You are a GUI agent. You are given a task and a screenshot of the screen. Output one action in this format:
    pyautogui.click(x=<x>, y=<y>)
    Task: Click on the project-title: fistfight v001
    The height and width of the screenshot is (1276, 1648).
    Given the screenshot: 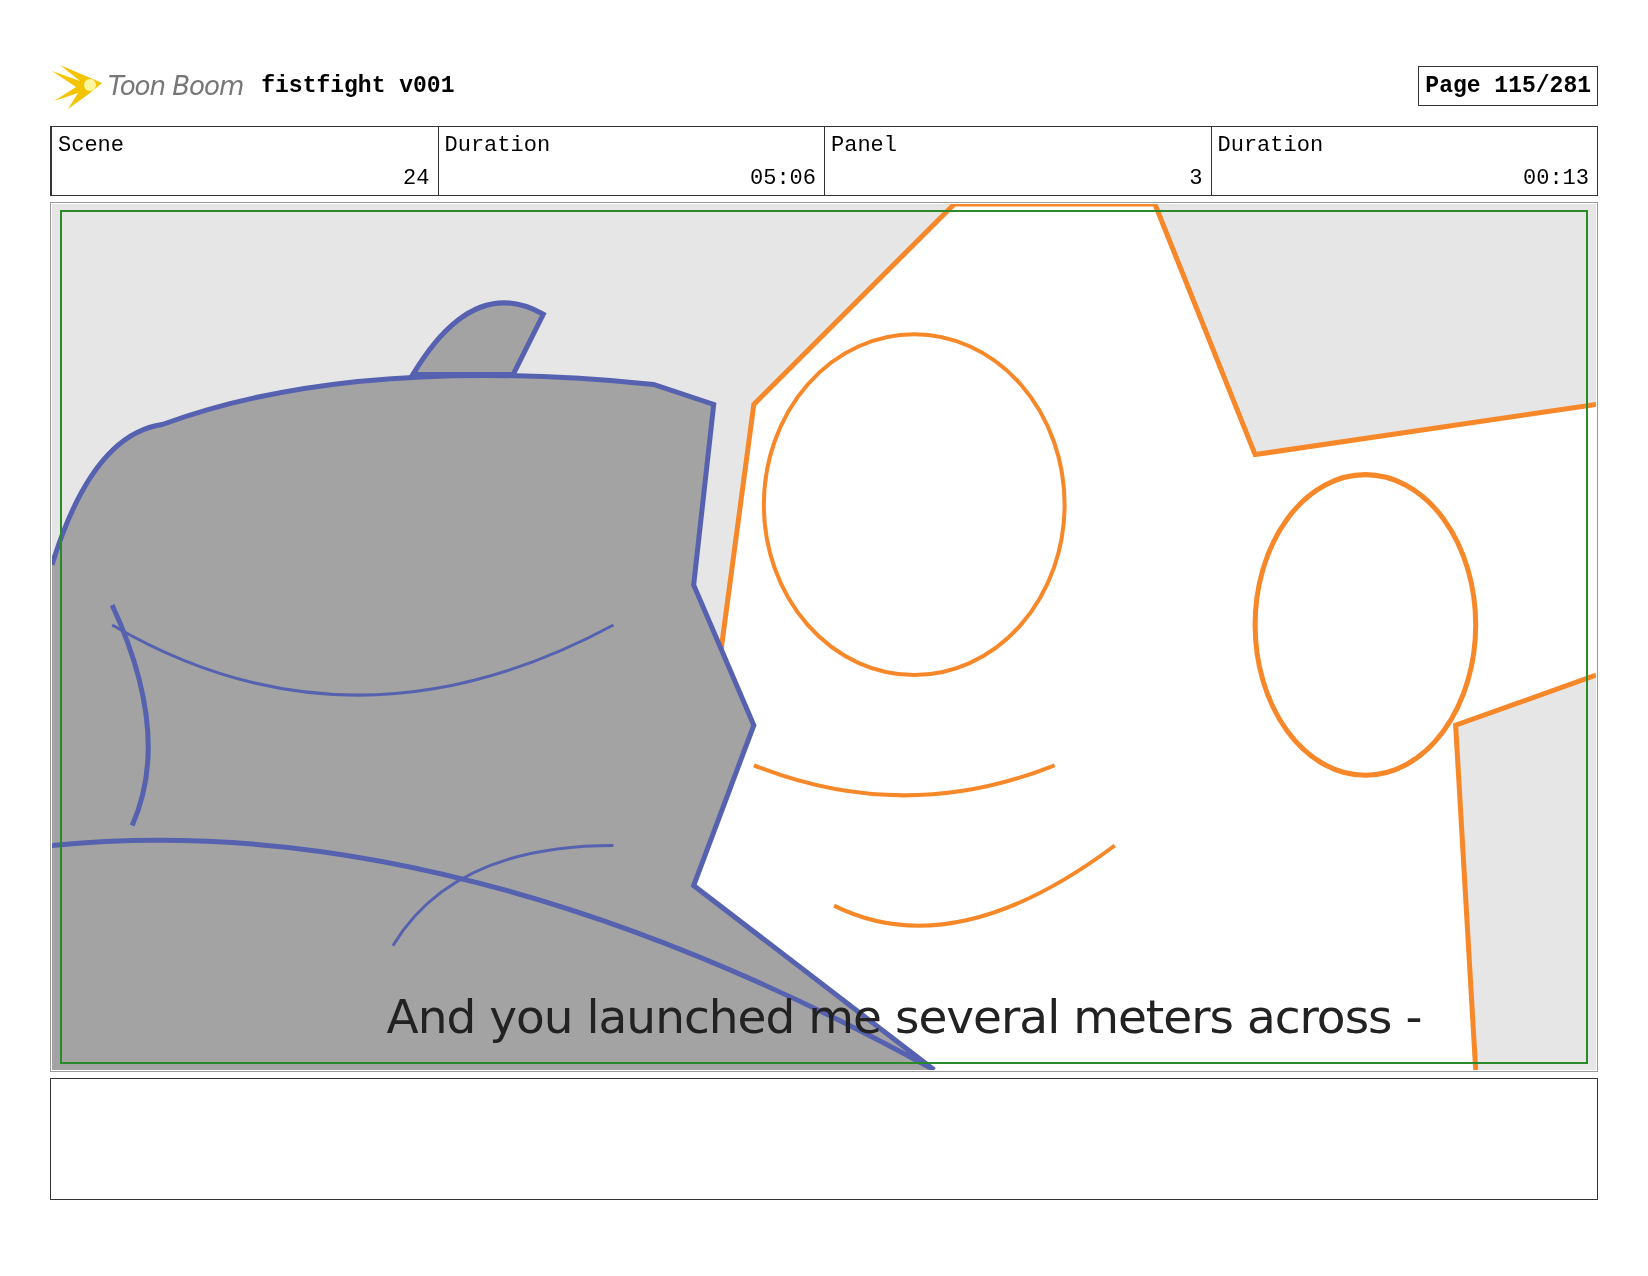 What is the action you would take?
    pyautogui.click(x=358, y=86)
    